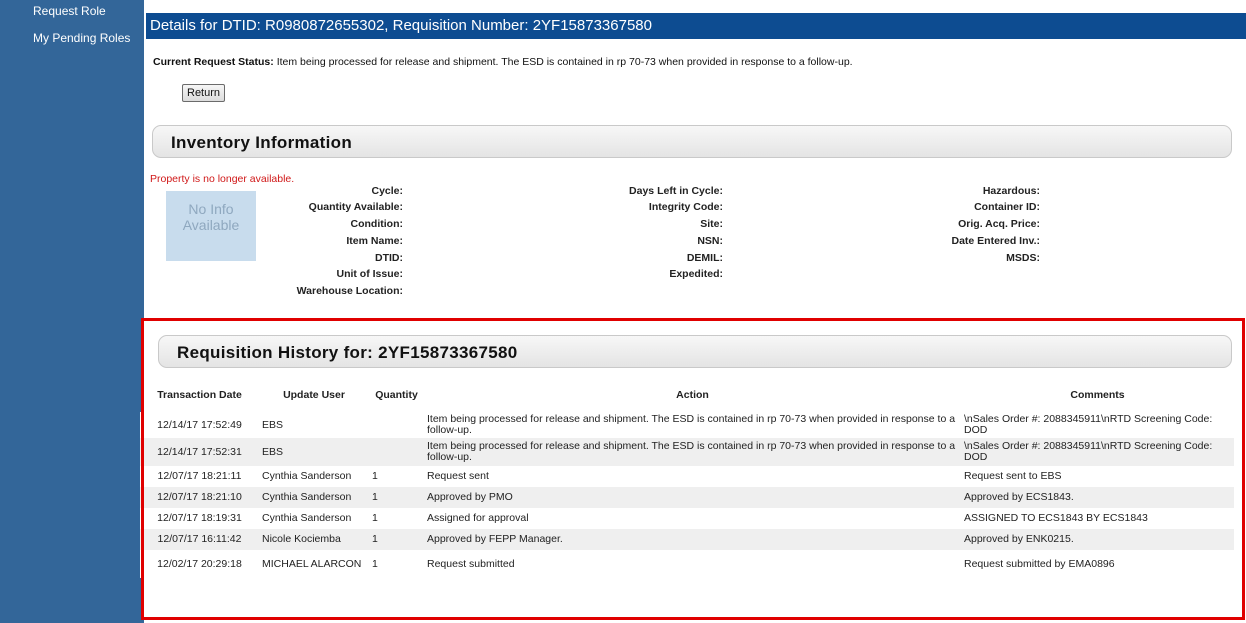  Describe the element at coordinates (710, 241) in the screenshot. I see `field-label: NSN:` at that location.